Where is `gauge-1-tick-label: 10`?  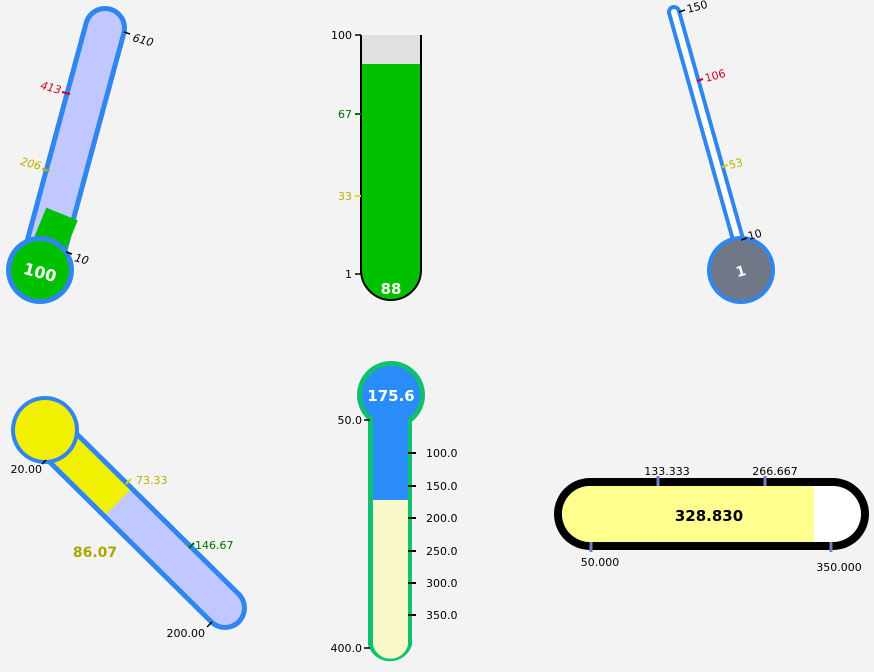
gauge-1-tick-label: 10 is located at coordinates (81, 259).